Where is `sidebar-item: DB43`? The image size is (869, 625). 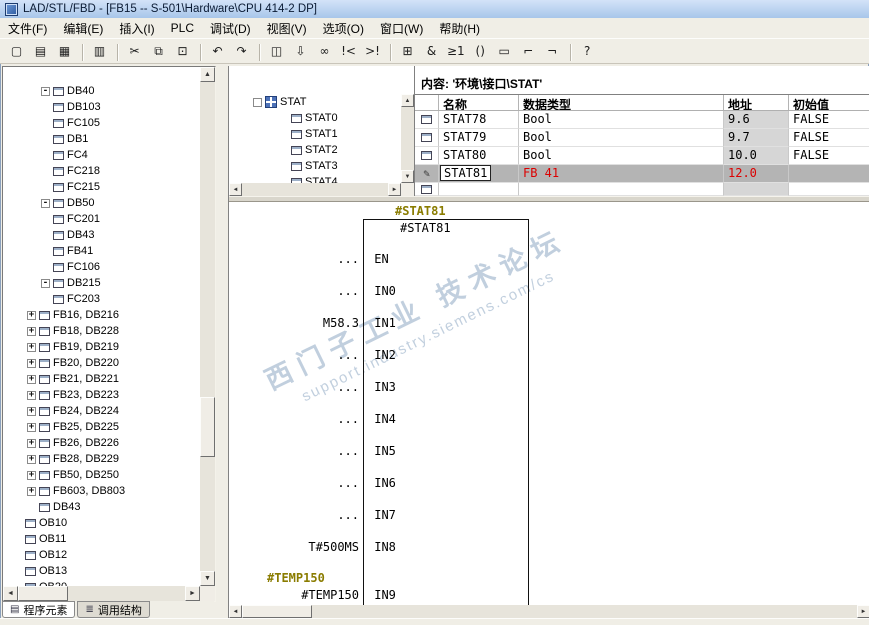 sidebar-item: DB43 is located at coordinates (101, 235).